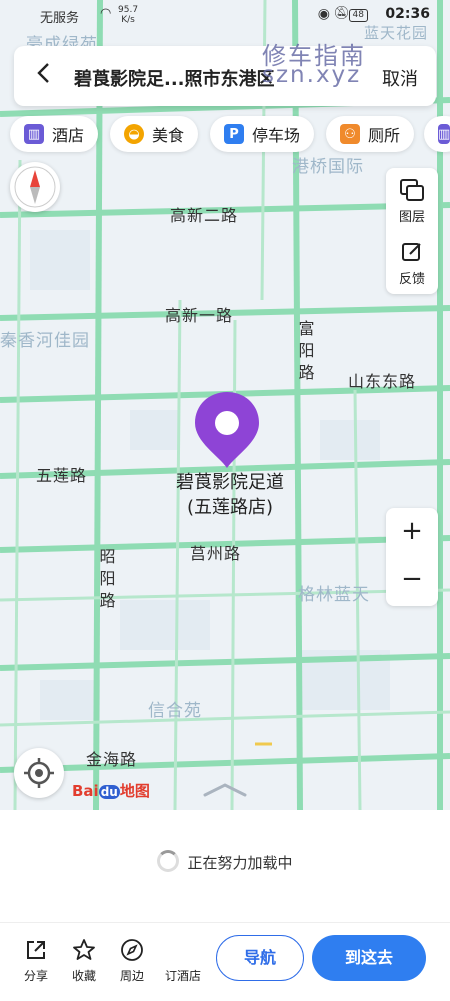  Describe the element at coordinates (276, 135) in the screenshot. I see `chip-label: 停车场` at that location.